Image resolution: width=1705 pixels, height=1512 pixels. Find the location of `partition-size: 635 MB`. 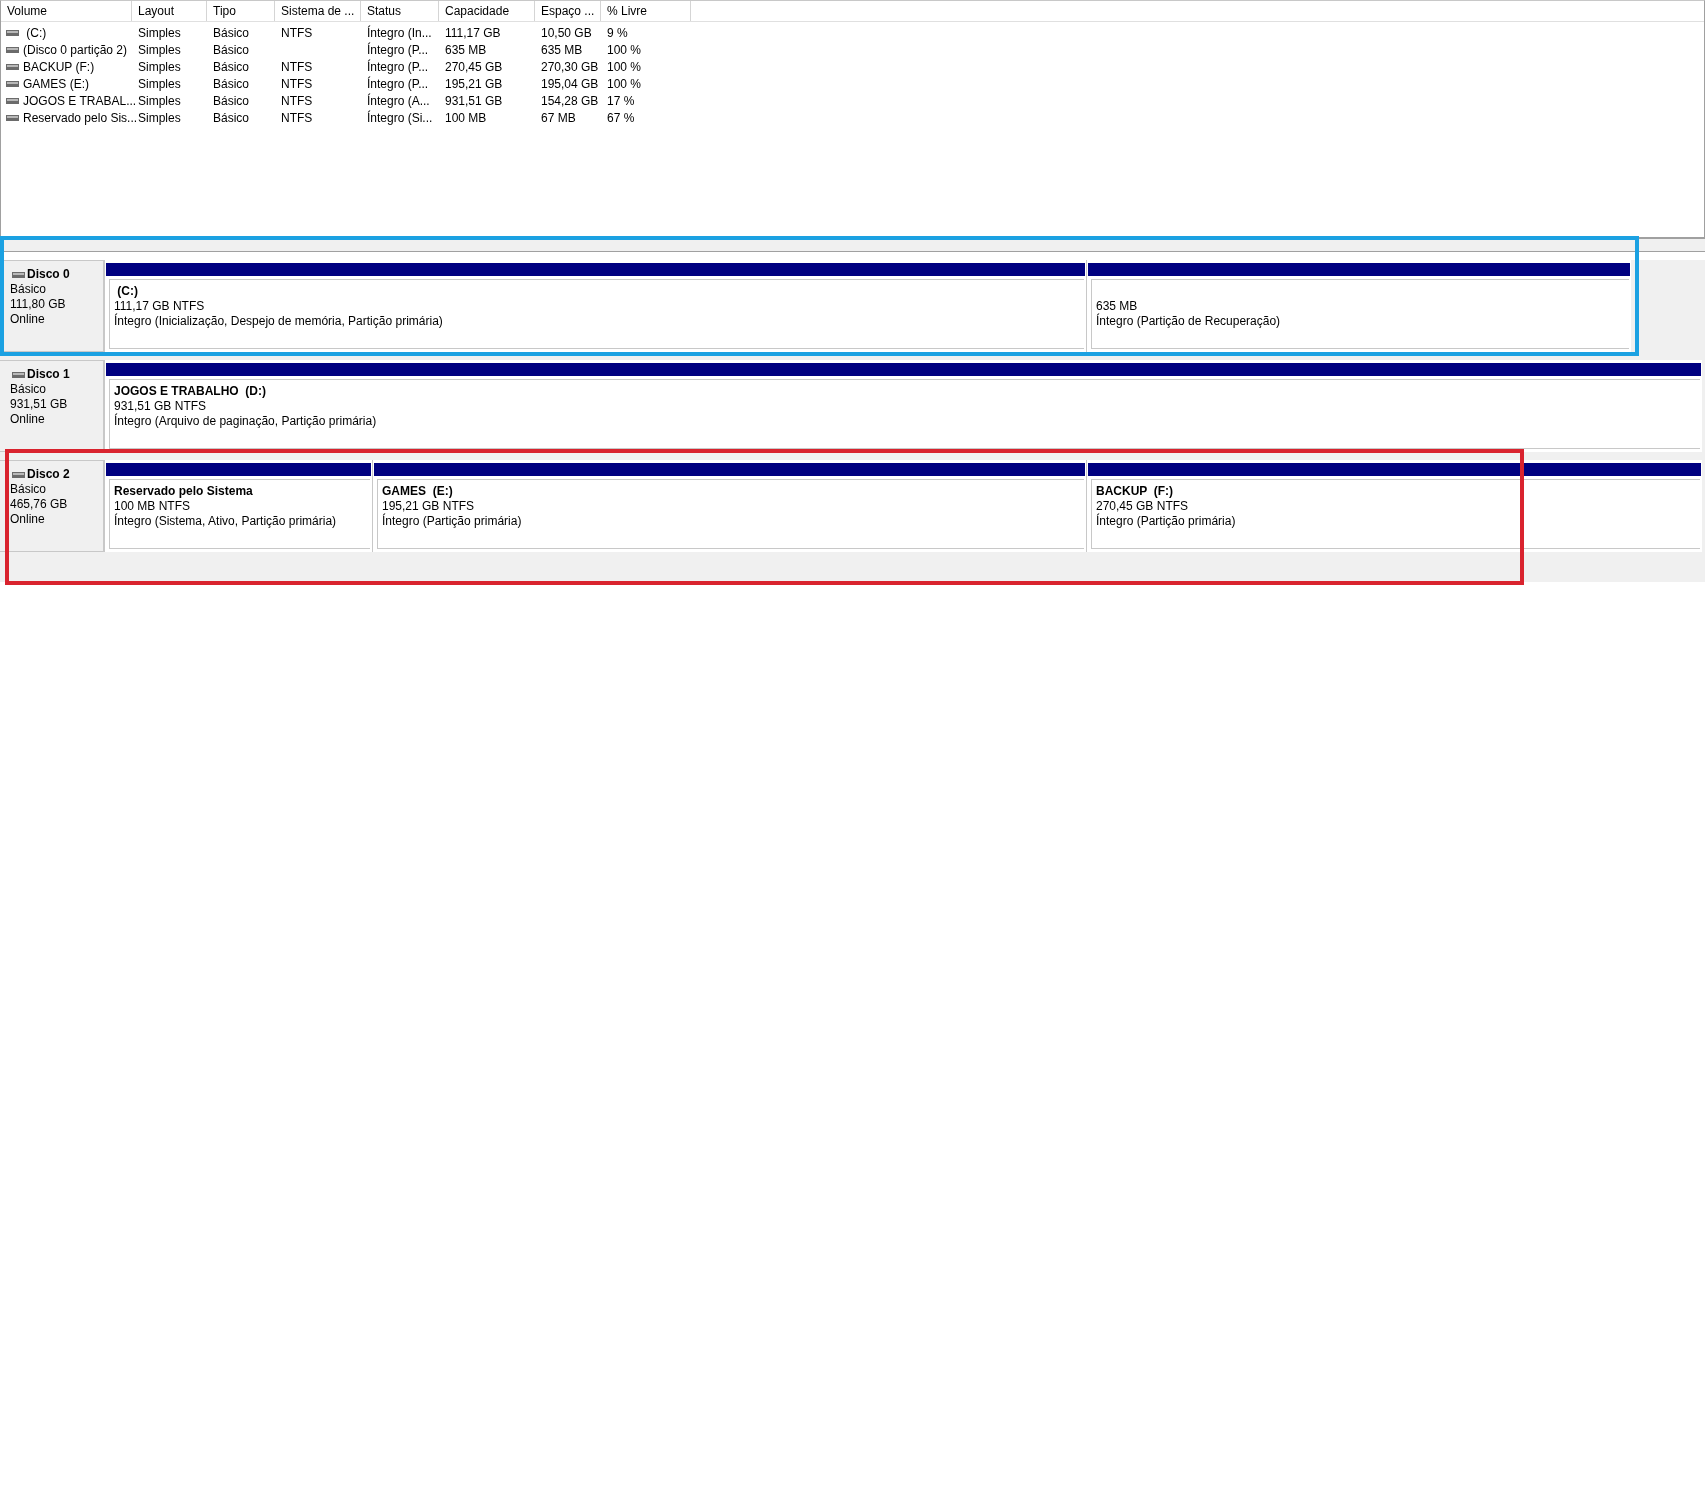

partition-size: 635 MB is located at coordinates (1117, 306).